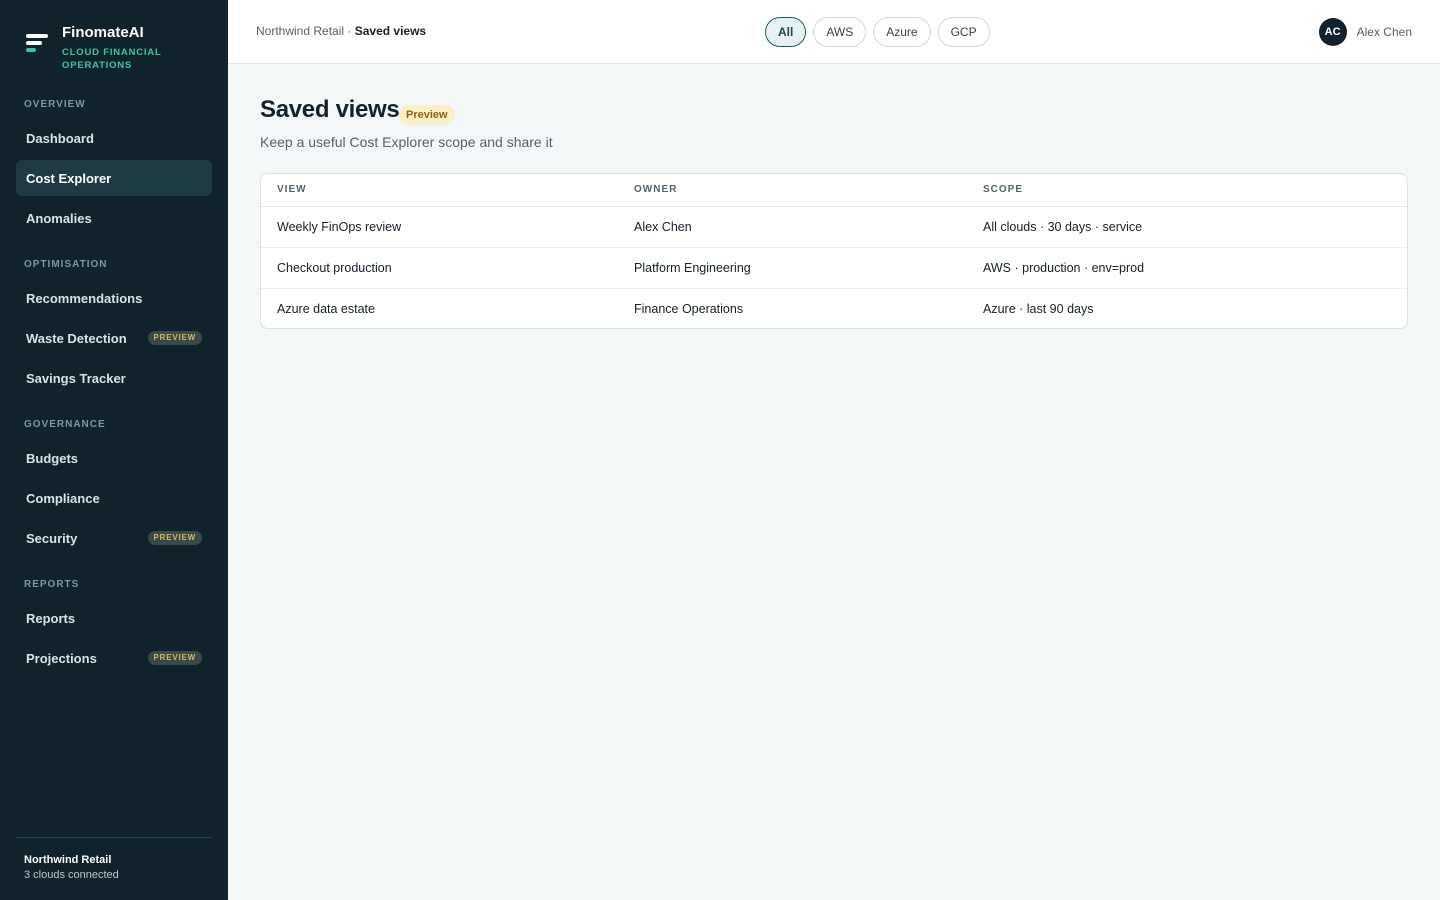 The width and height of the screenshot is (1440, 900). I want to click on user-menu: AC Alex Chen, so click(1365, 32).